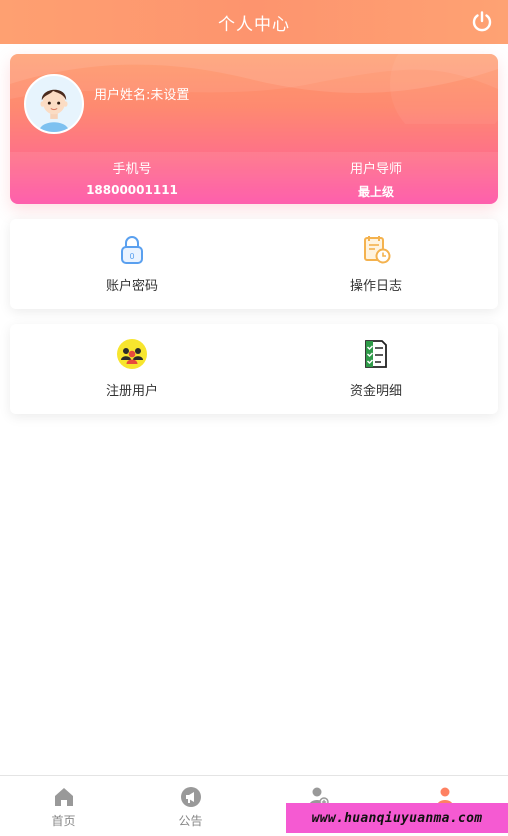 This screenshot has width=508, height=836. I want to click on user-name-label: 用户姓名:未设置, so click(142, 95).